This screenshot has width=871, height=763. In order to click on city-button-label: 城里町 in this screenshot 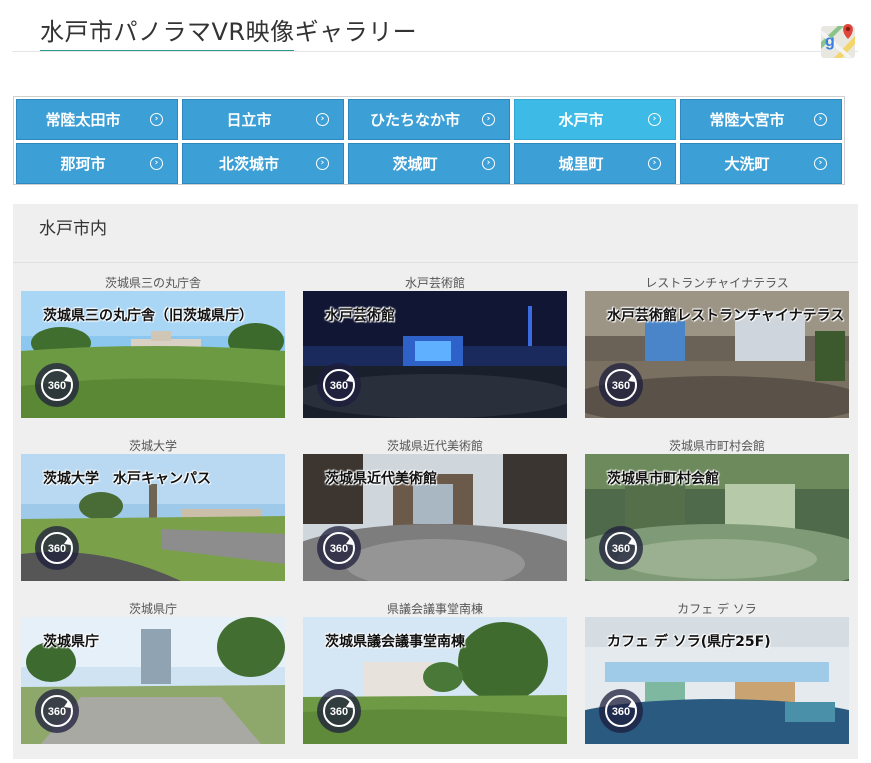, I will do `click(581, 164)`.